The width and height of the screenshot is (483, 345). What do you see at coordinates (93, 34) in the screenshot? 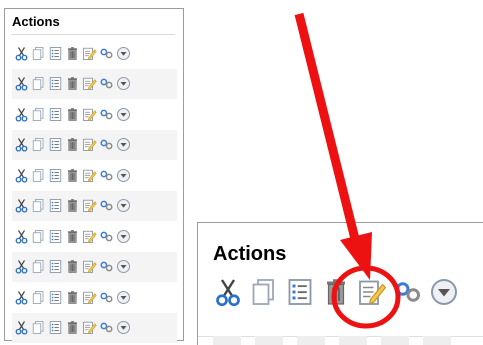
I see `header-divider` at bounding box center [93, 34].